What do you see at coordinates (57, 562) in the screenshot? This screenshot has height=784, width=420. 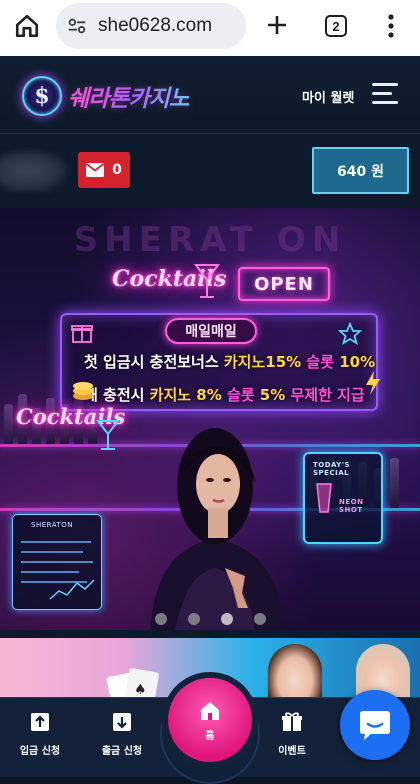 I see `sheraton-menu-board: SHERATON` at bounding box center [57, 562].